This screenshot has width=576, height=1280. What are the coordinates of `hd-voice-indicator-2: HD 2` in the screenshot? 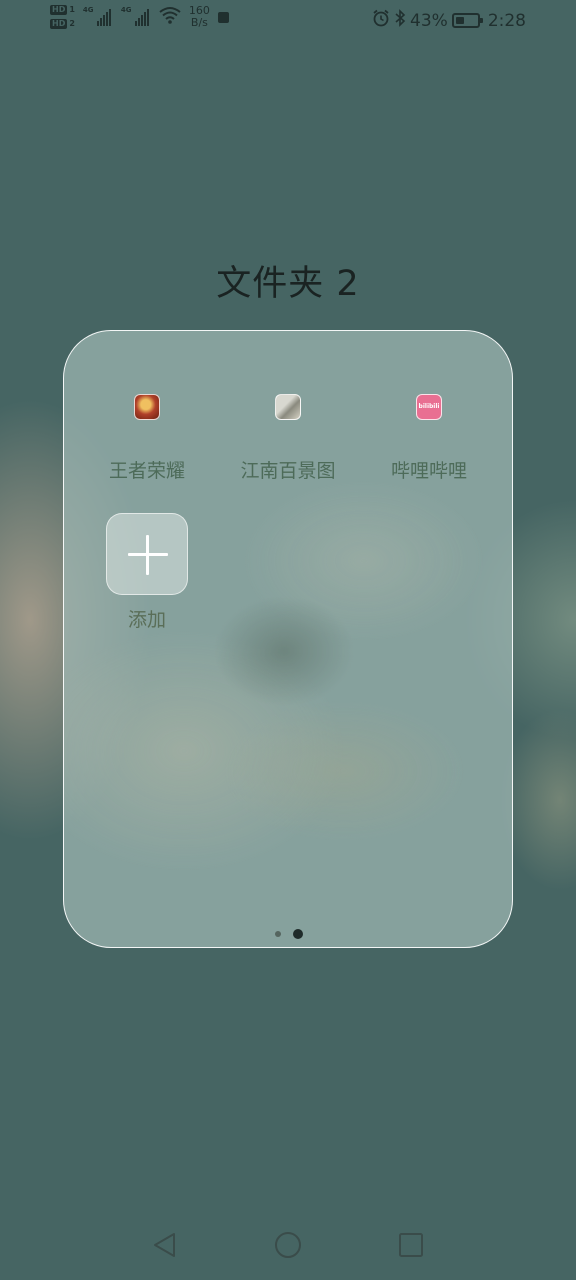 It's located at (62, 24).